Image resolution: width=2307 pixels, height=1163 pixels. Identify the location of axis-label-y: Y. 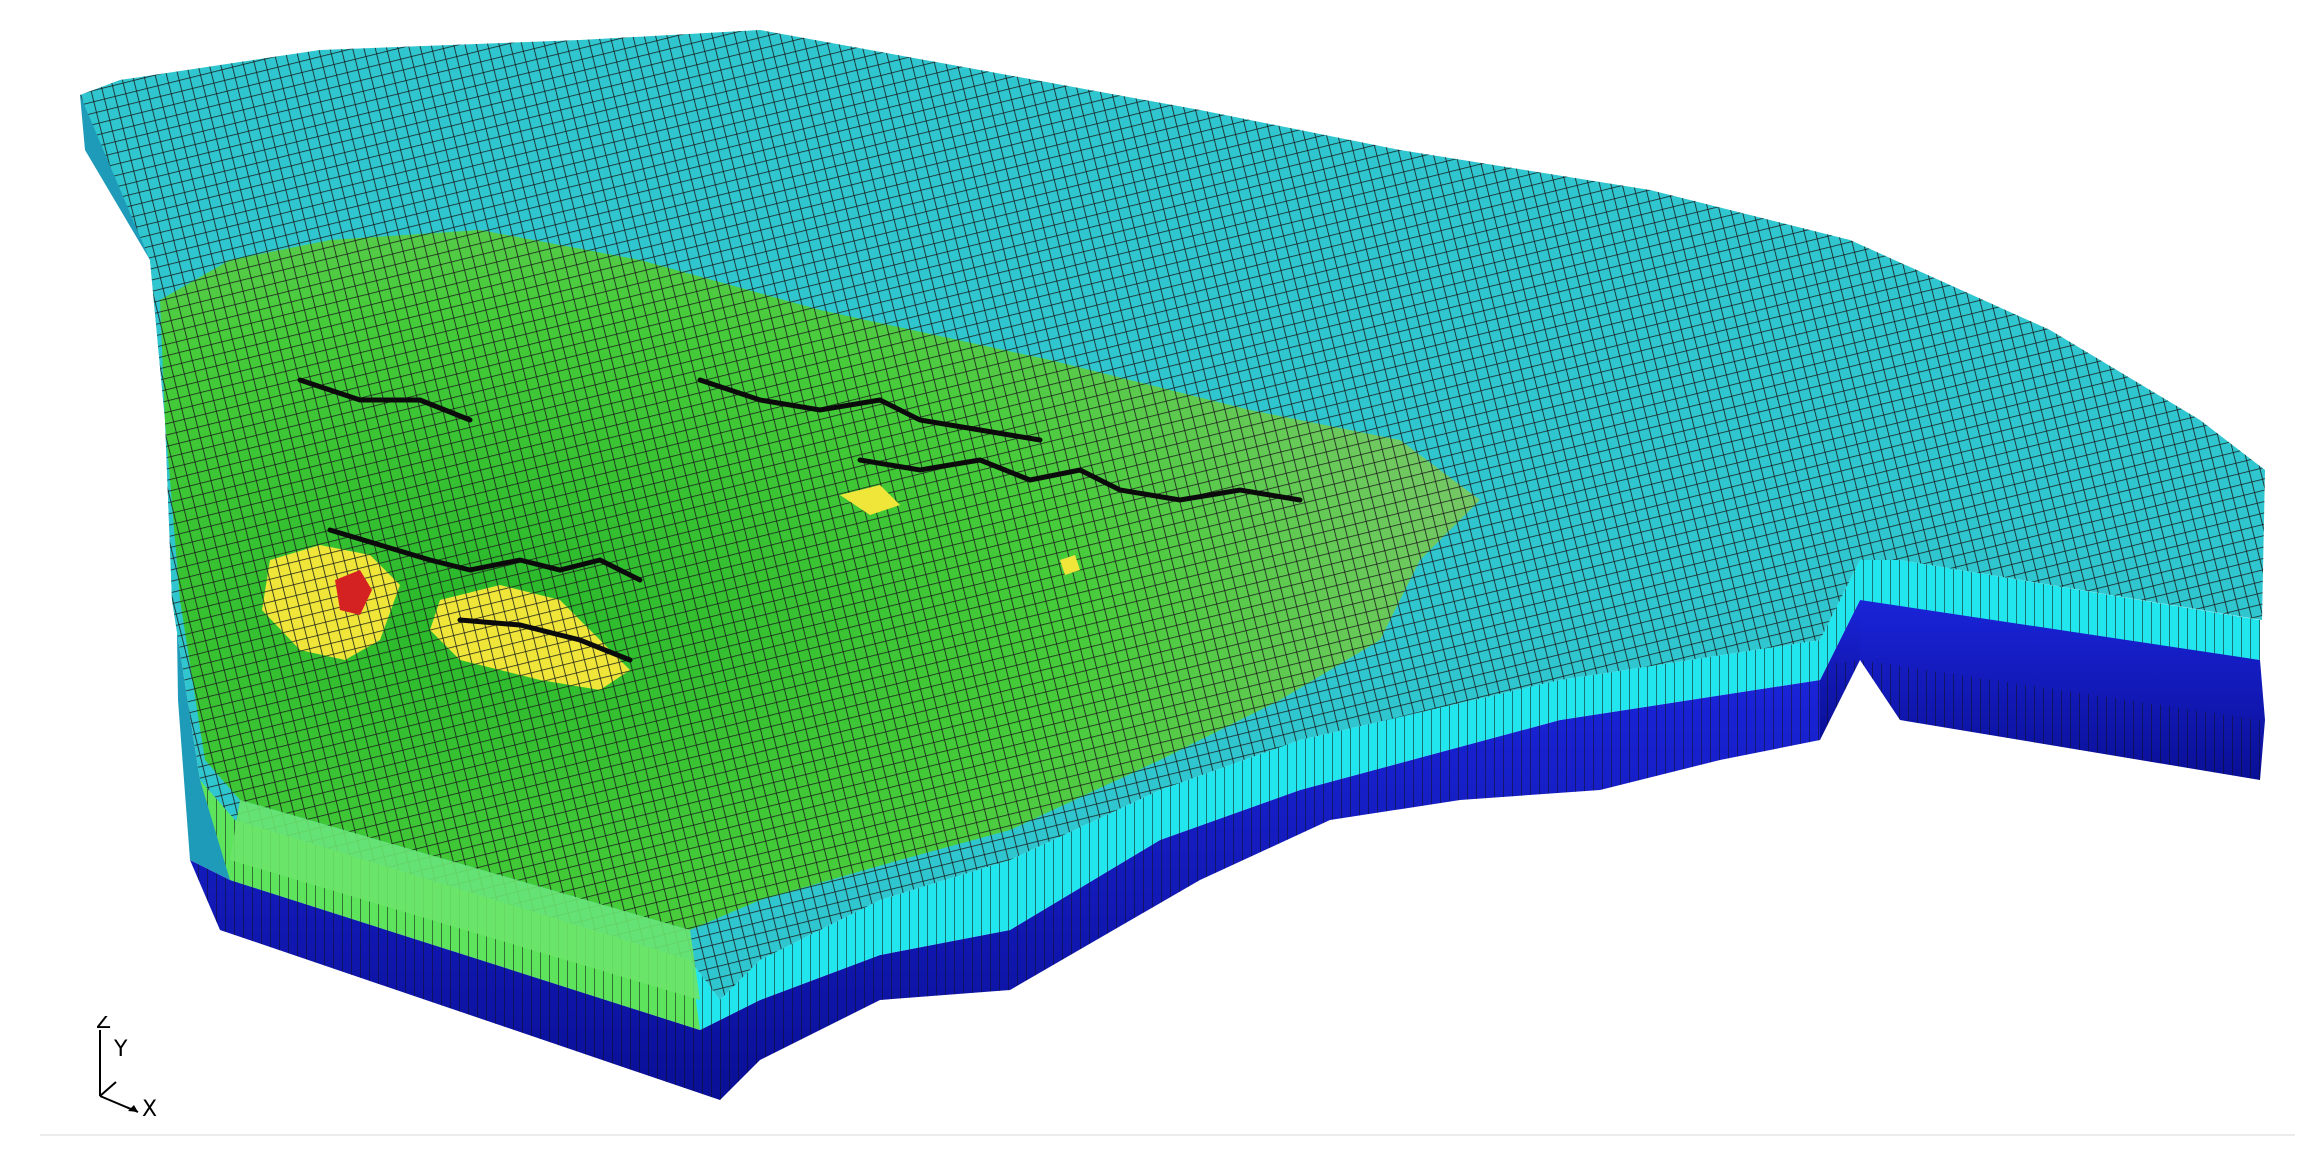
(120, 1049).